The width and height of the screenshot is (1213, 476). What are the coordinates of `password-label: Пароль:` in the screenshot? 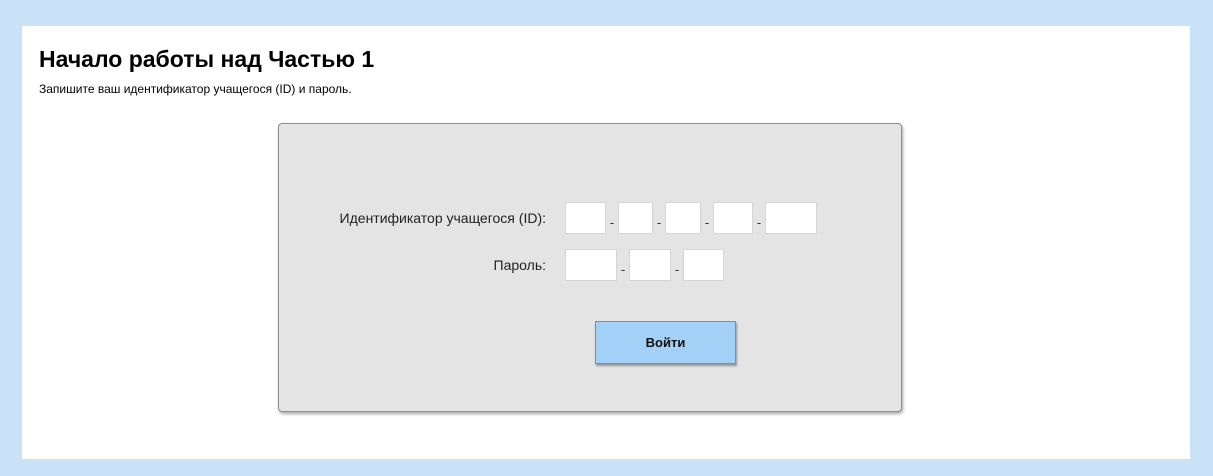 It's located at (519, 265).